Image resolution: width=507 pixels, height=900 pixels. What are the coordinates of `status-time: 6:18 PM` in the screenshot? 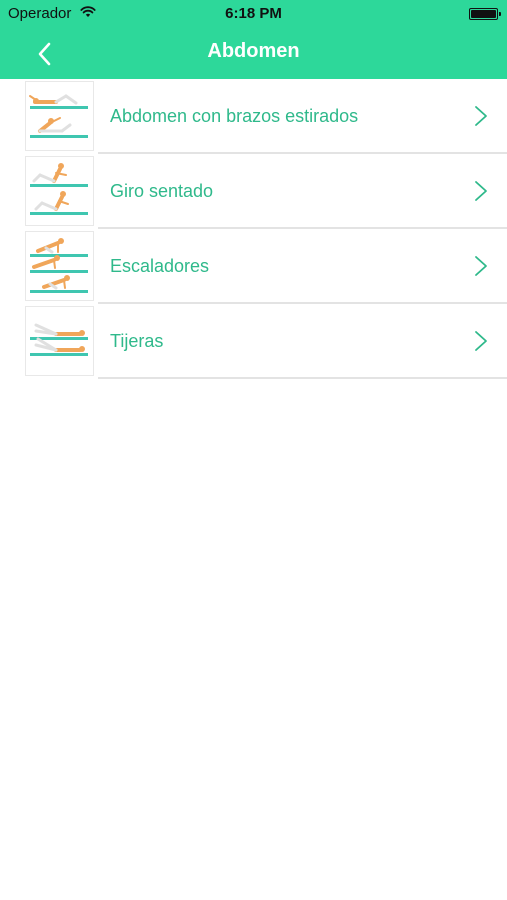 It's located at (253, 13).